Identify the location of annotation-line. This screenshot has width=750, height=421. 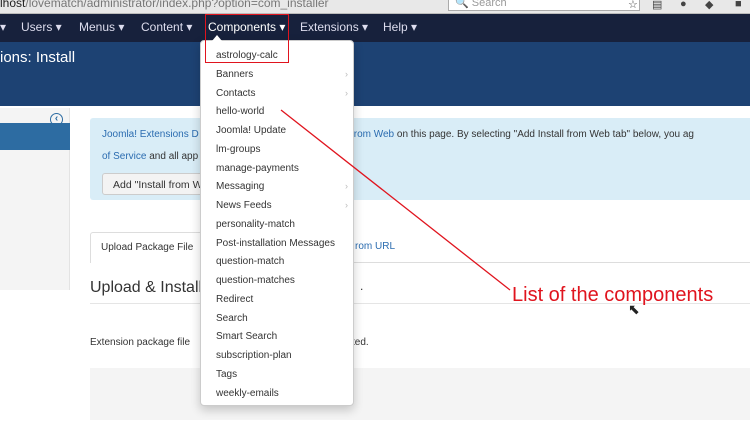
(395, 200).